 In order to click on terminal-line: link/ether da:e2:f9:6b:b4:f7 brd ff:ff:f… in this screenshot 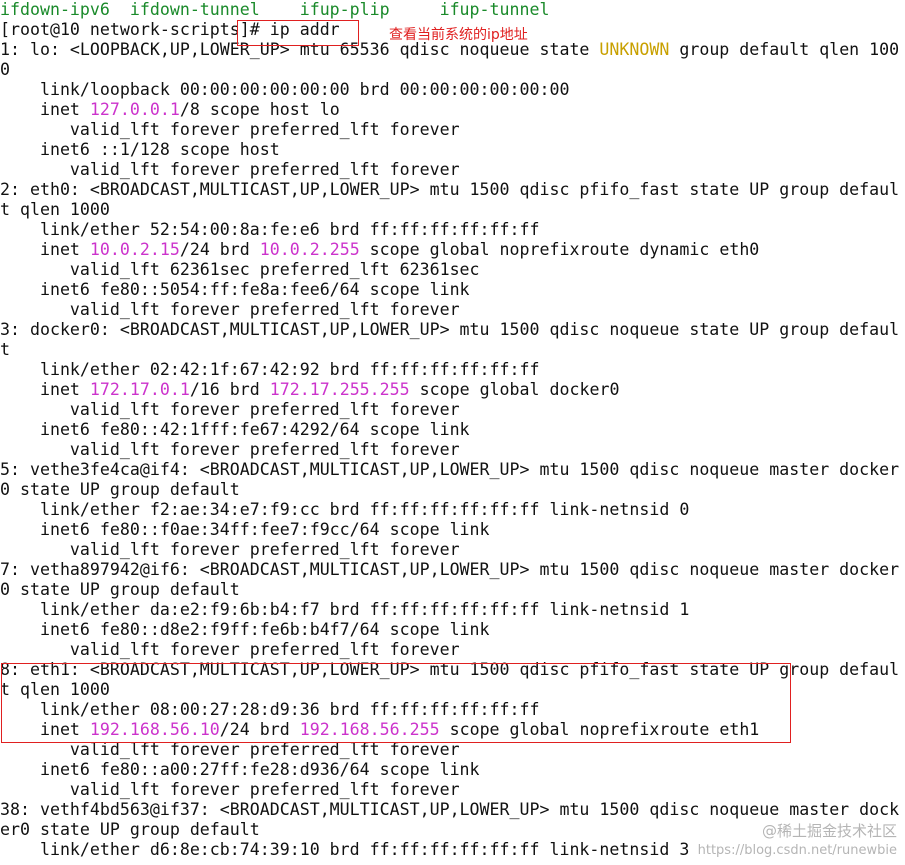, I will do `click(452, 610)`.